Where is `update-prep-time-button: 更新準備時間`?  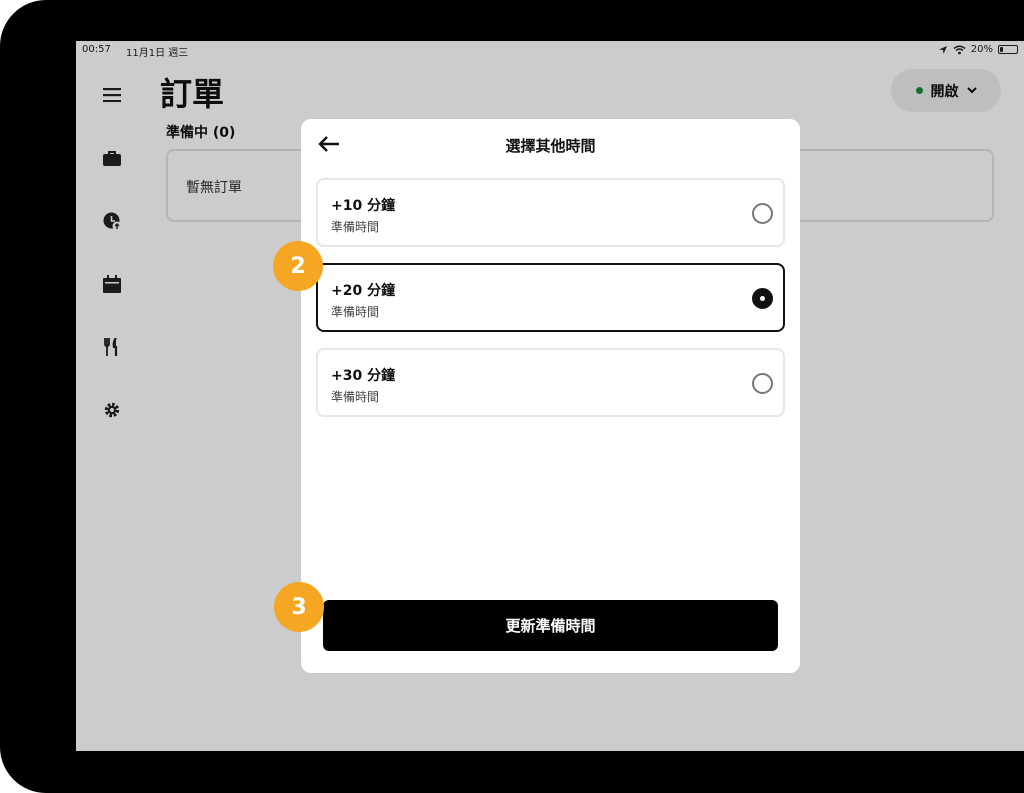
update-prep-time-button: 更新準備時間 is located at coordinates (550, 625).